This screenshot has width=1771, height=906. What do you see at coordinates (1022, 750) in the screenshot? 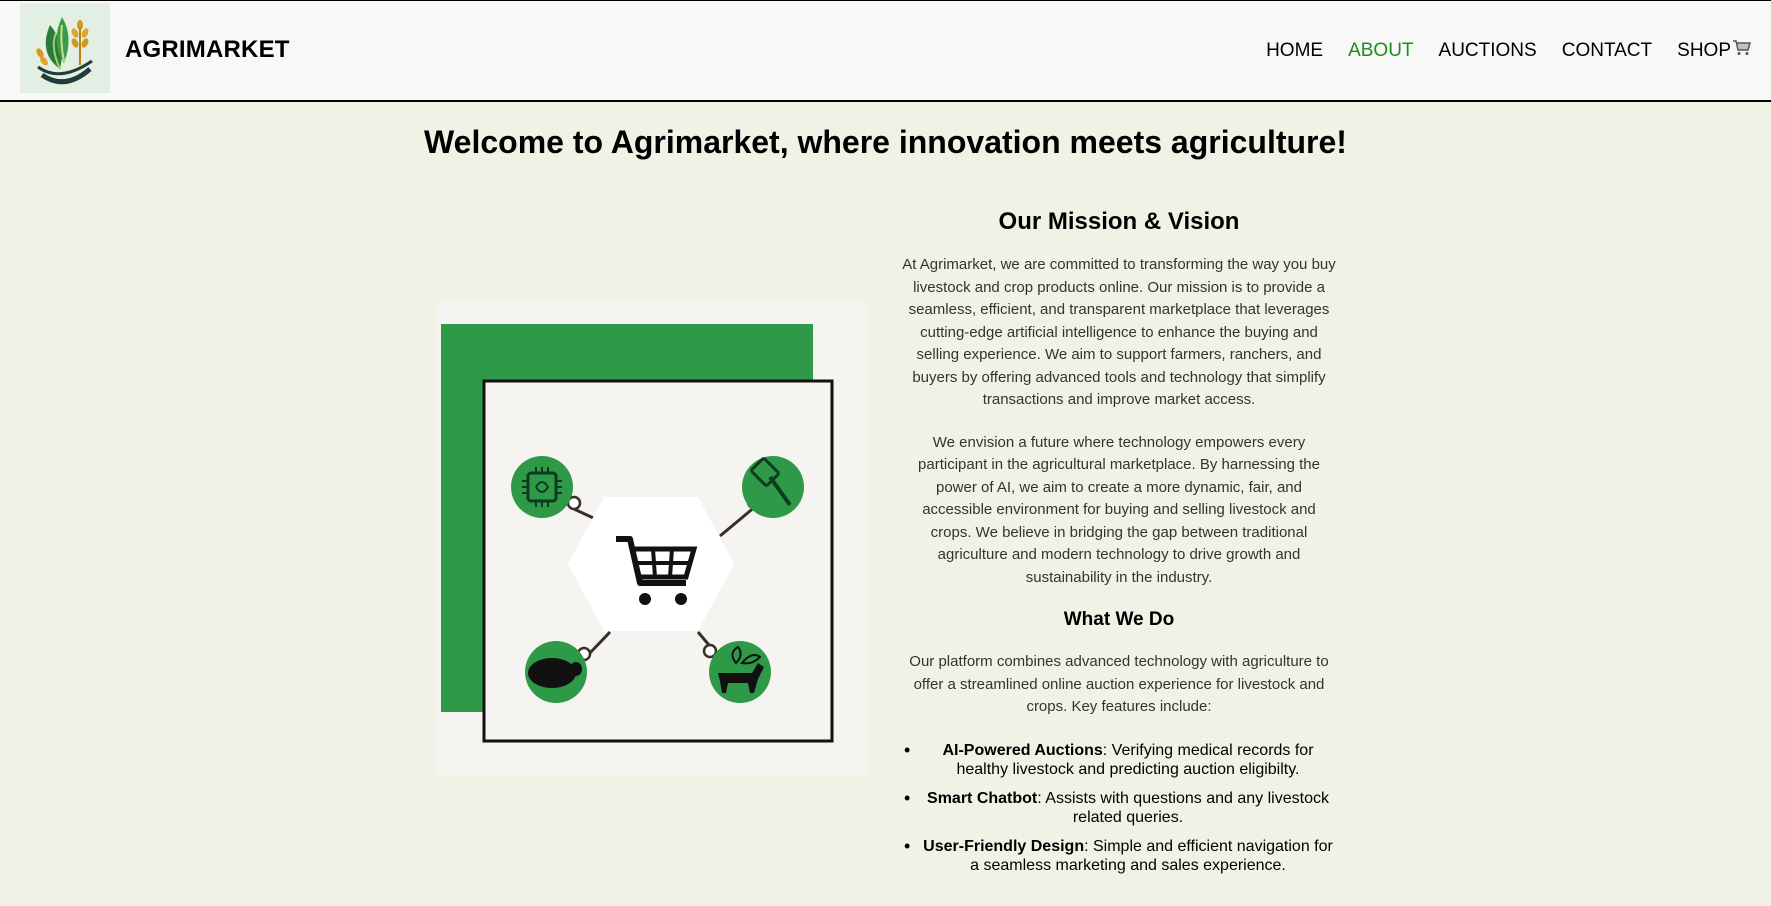
I see `feature-title: AI-Powered Auctions` at bounding box center [1022, 750].